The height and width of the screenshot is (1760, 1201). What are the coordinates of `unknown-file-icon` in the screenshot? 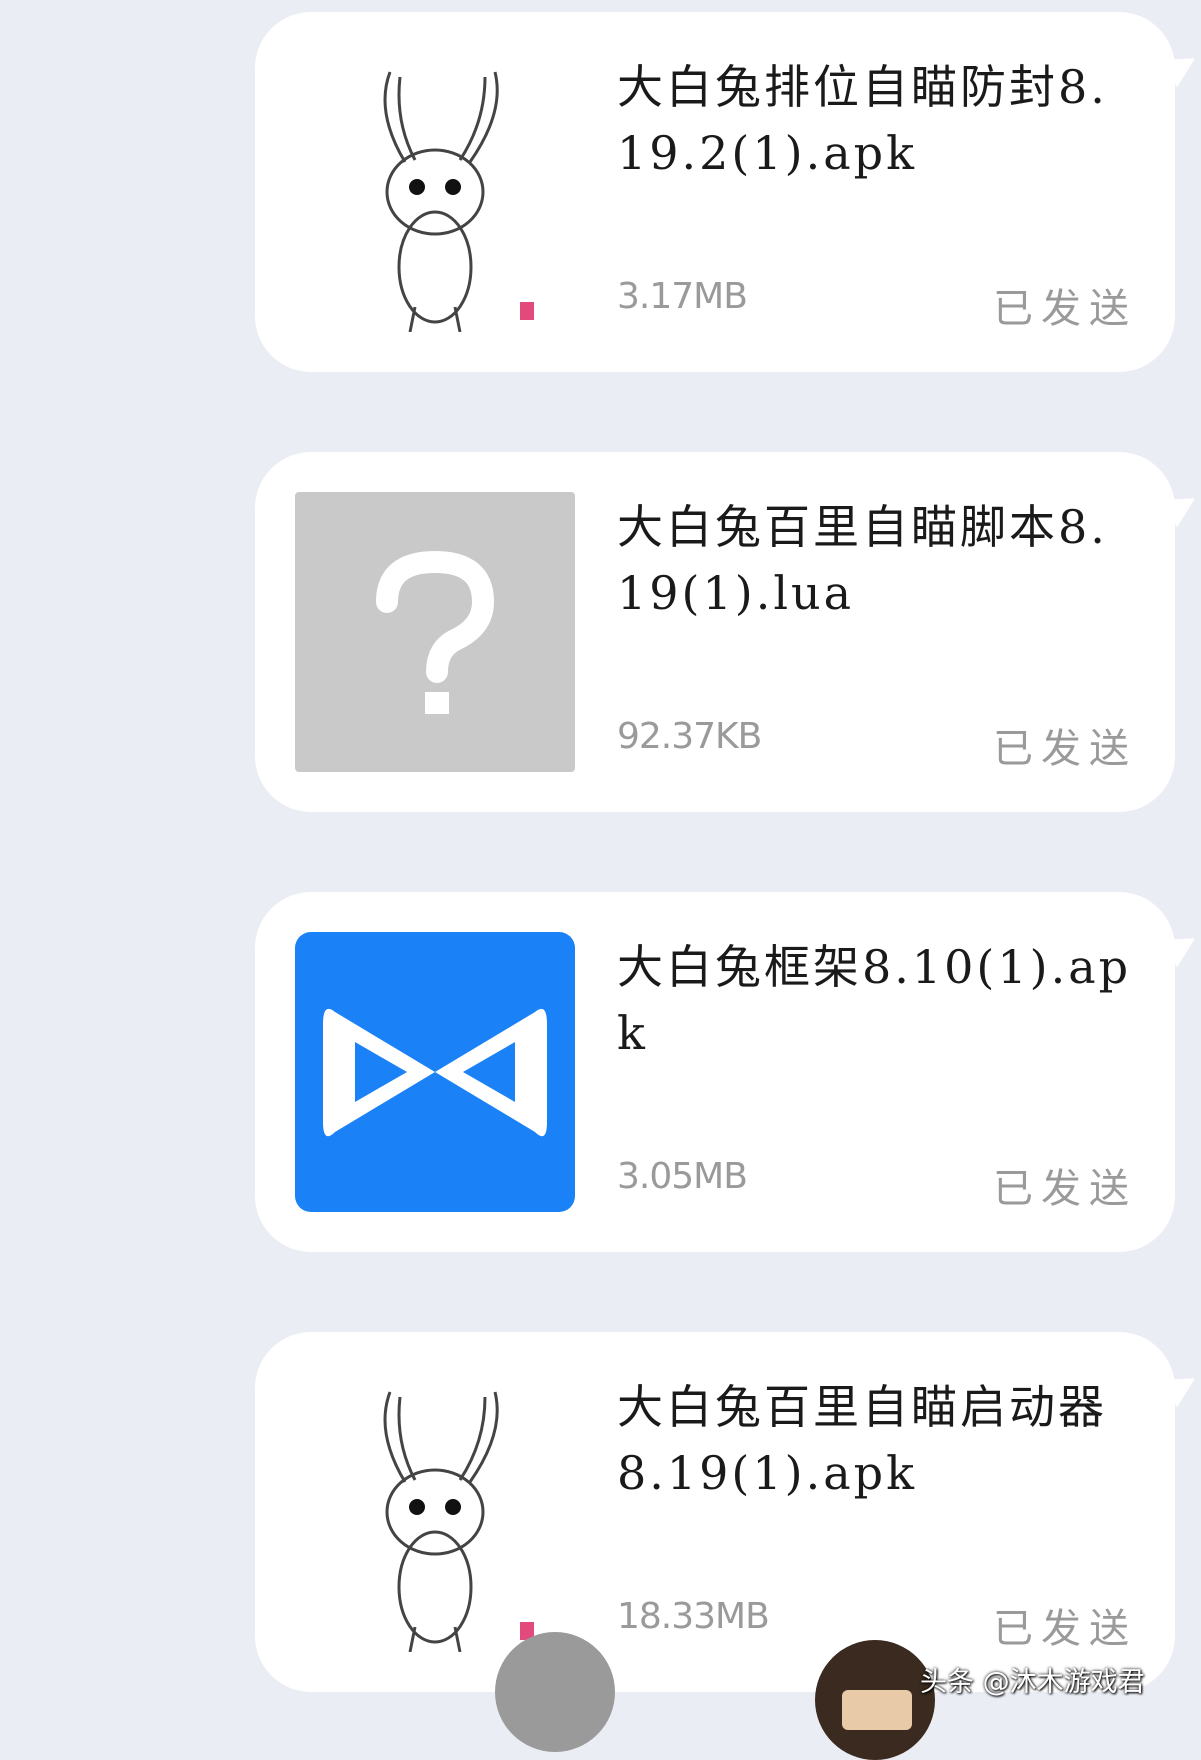 It's located at (435, 632).